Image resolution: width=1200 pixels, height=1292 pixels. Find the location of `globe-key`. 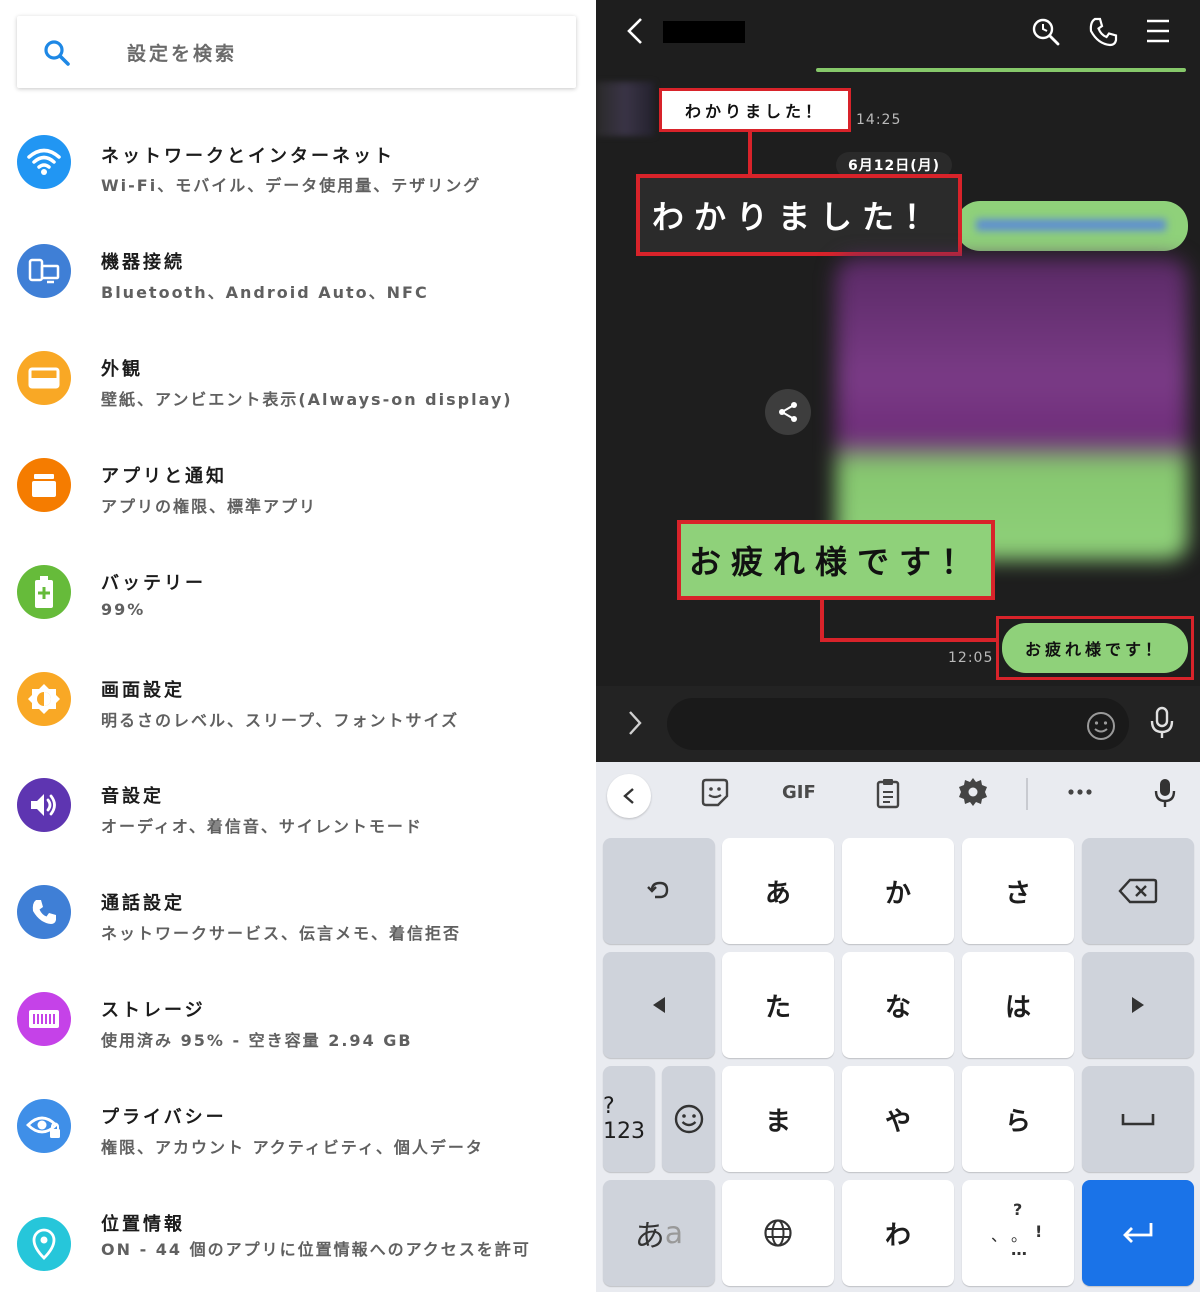

globe-key is located at coordinates (778, 1233).